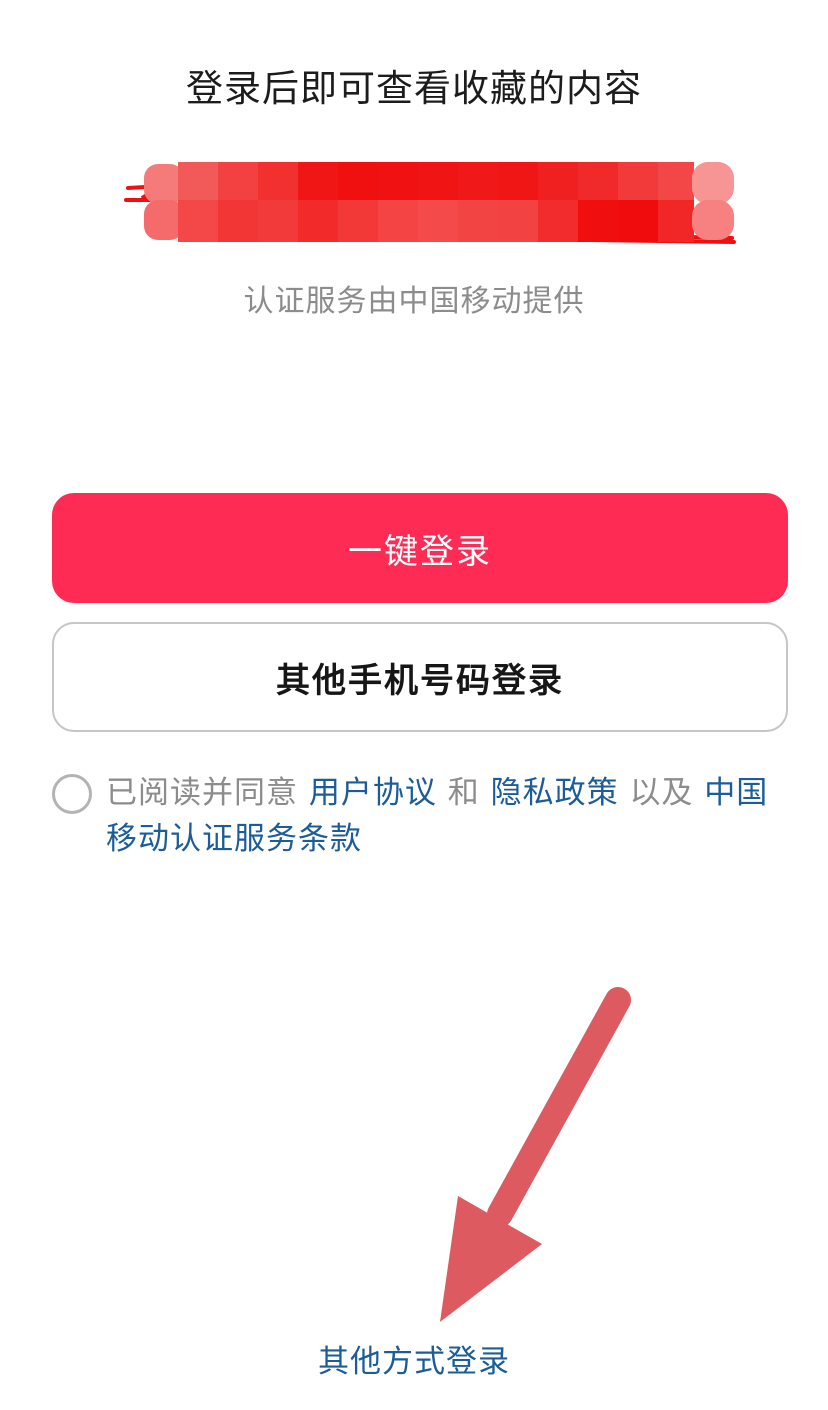 This screenshot has height=1410, width=828. What do you see at coordinates (202, 793) in the screenshot?
I see `agreement-prefix: 已阅读并同意` at bounding box center [202, 793].